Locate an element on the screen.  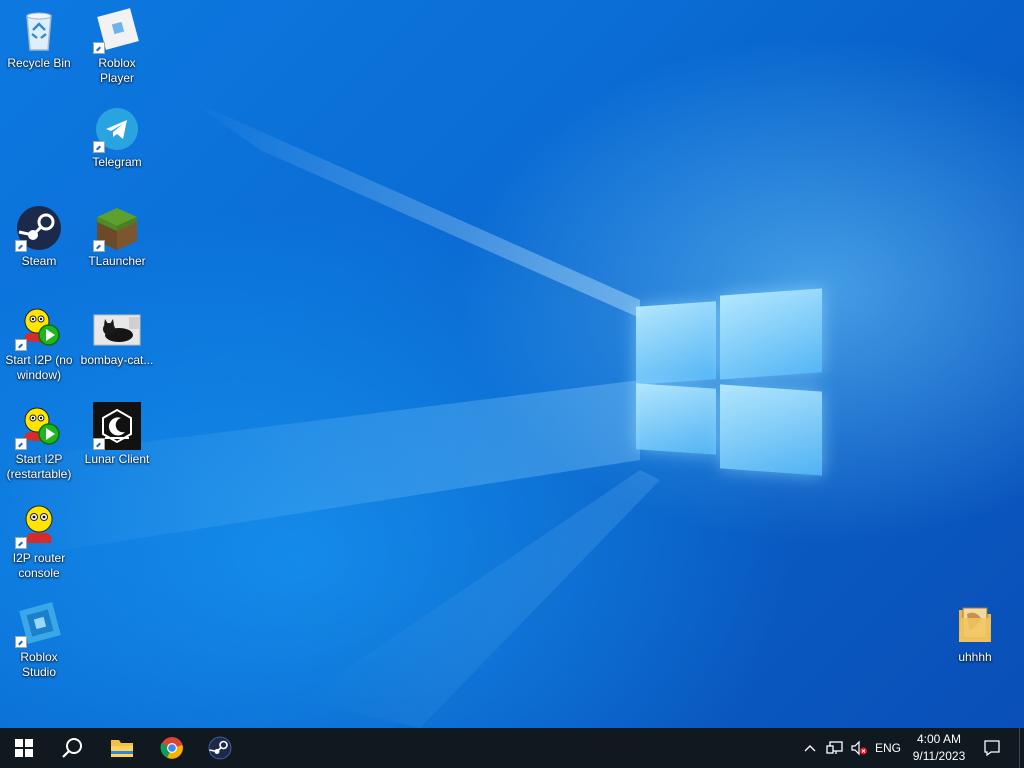
chevron-up-icon is located at coordinates (810, 748).